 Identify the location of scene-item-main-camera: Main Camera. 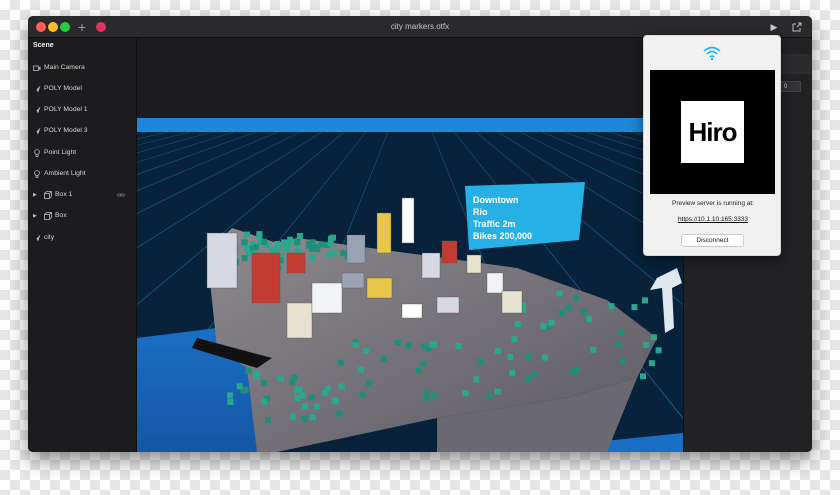
(82, 68).